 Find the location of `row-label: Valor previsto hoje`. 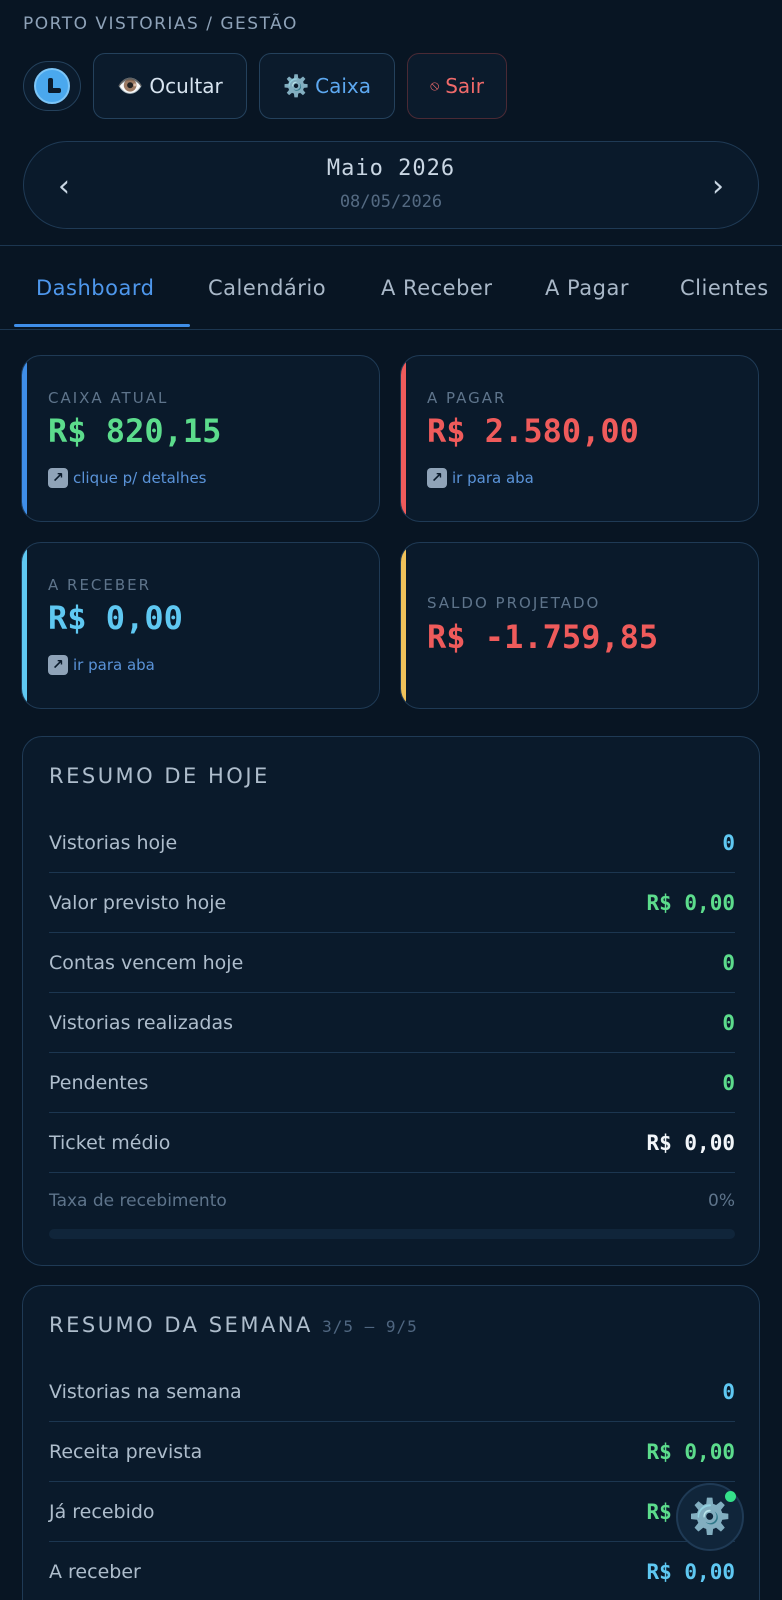

row-label: Valor previsto hoje is located at coordinates (138, 902).